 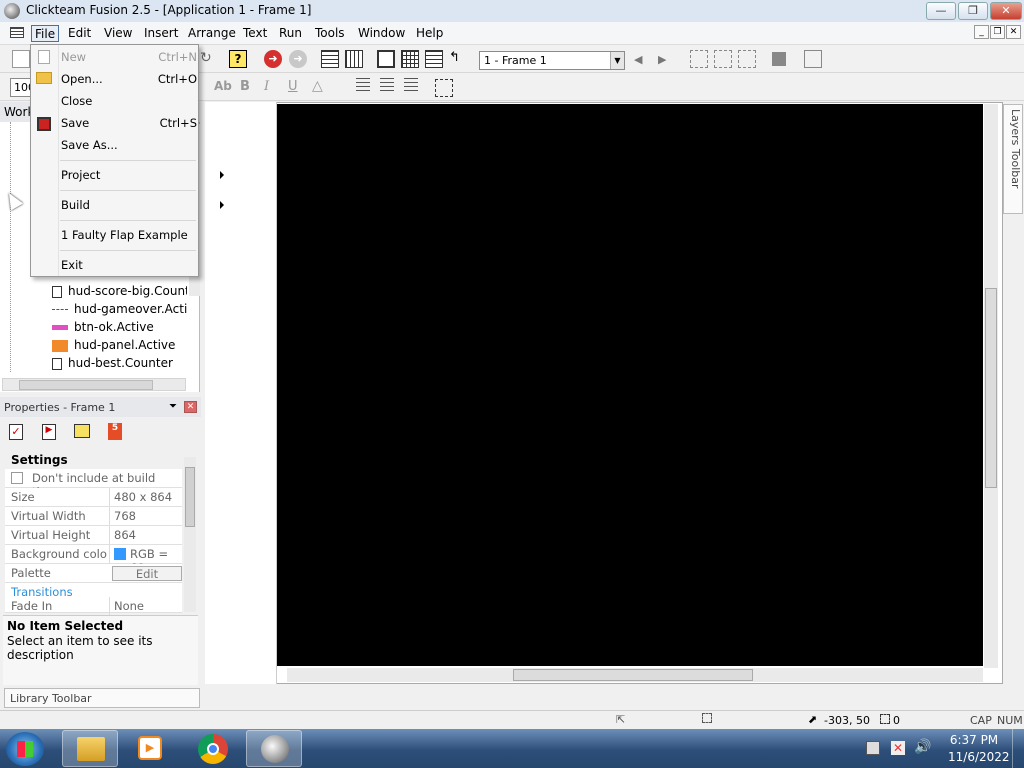 What do you see at coordinates (119, 293) in the screenshot?
I see `tree-item: hud-score-big.Counter` at bounding box center [119, 293].